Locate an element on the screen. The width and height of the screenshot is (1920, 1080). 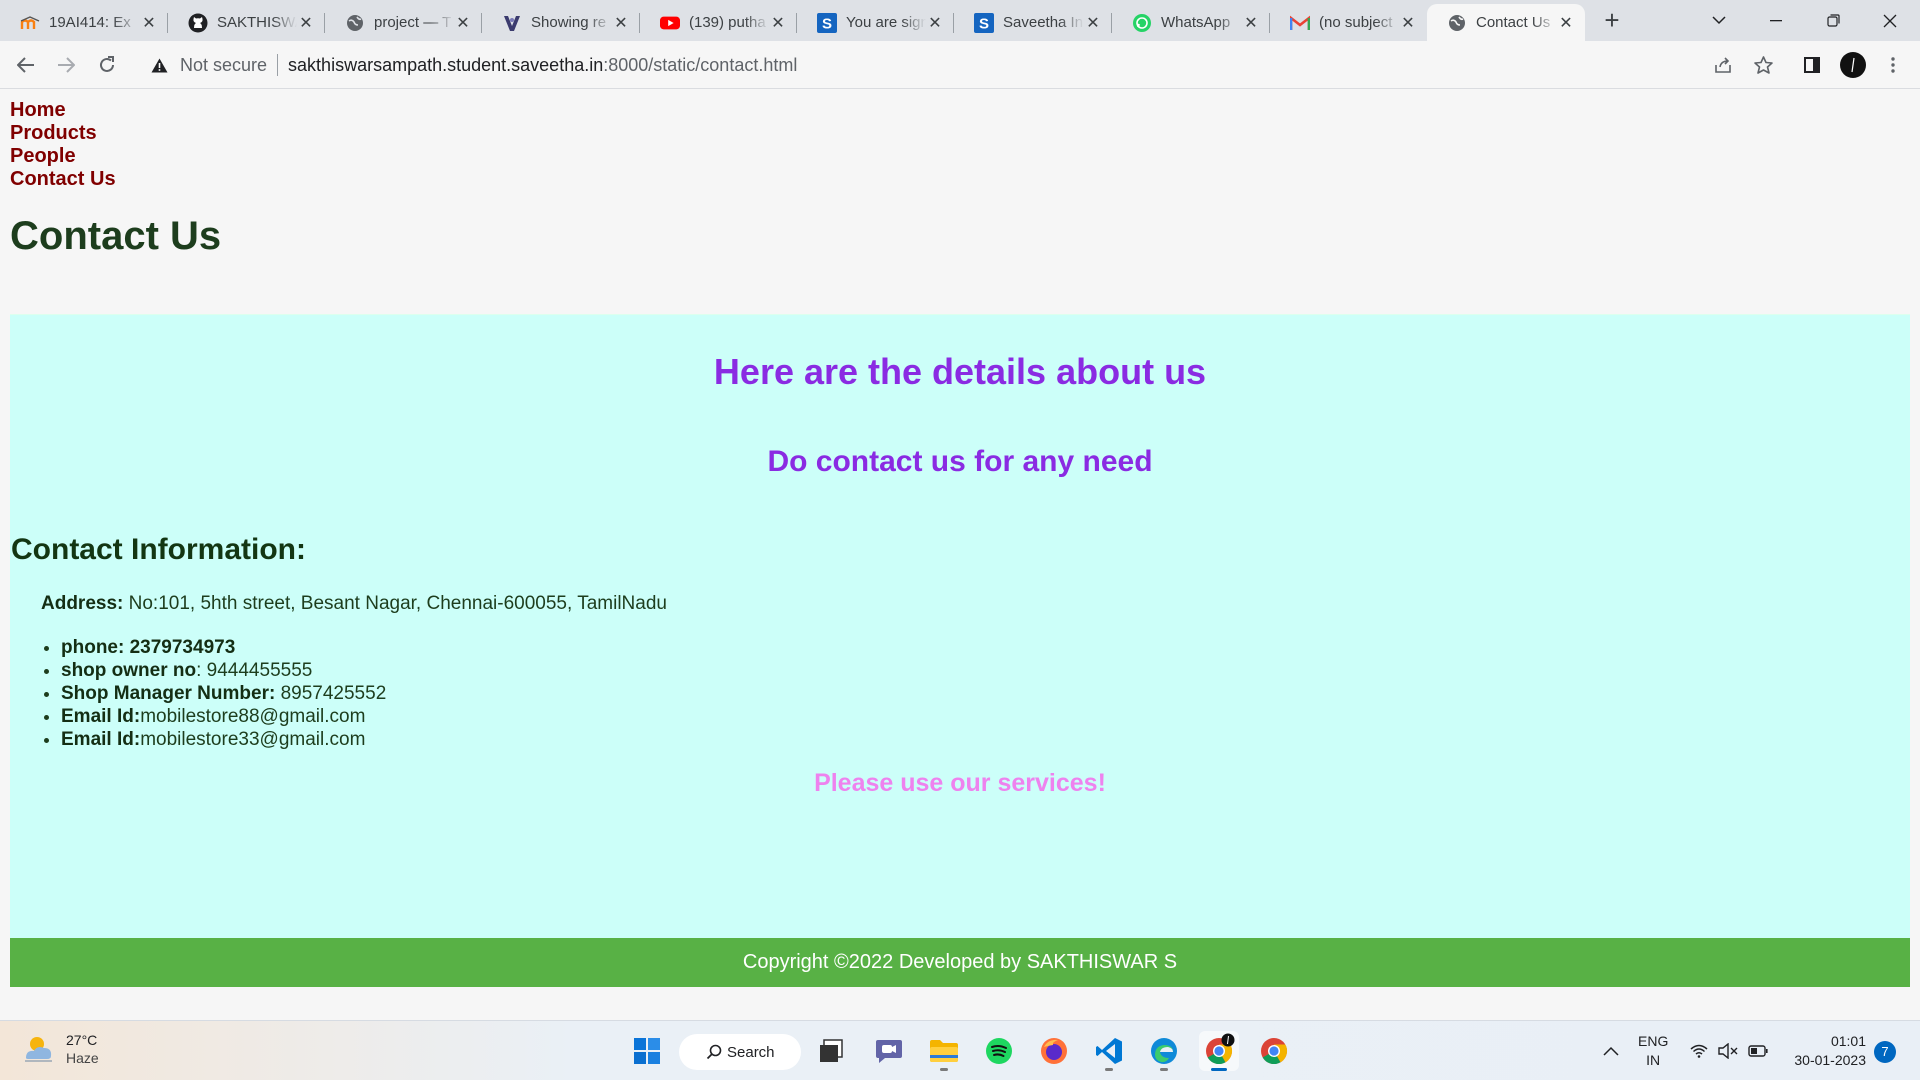
tab-contact-us: Contact Us ✕ is located at coordinates (1506, 22).